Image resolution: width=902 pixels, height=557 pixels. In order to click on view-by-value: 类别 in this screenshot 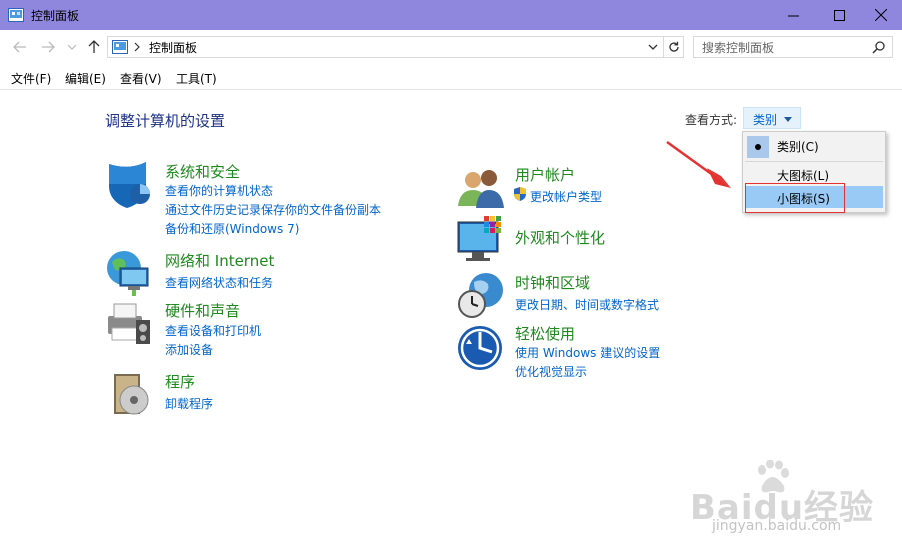, I will do `click(765, 120)`.